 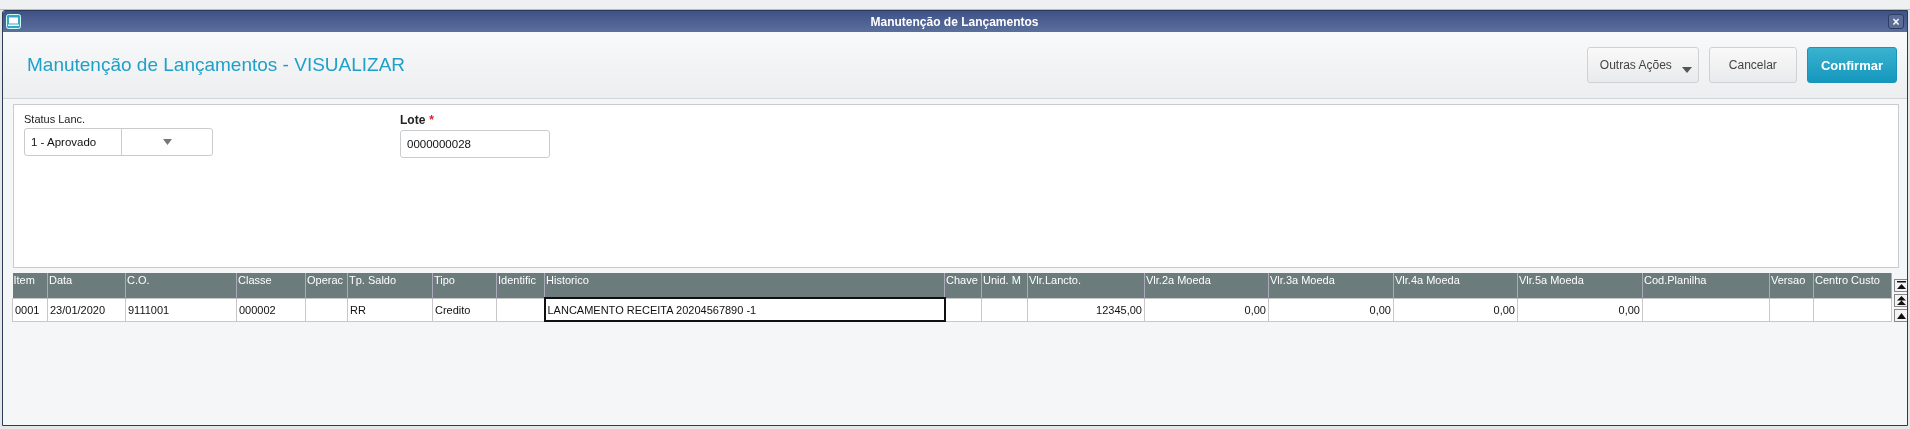 What do you see at coordinates (1004, 285) in the screenshot?
I see `column-header: Unid. M` at bounding box center [1004, 285].